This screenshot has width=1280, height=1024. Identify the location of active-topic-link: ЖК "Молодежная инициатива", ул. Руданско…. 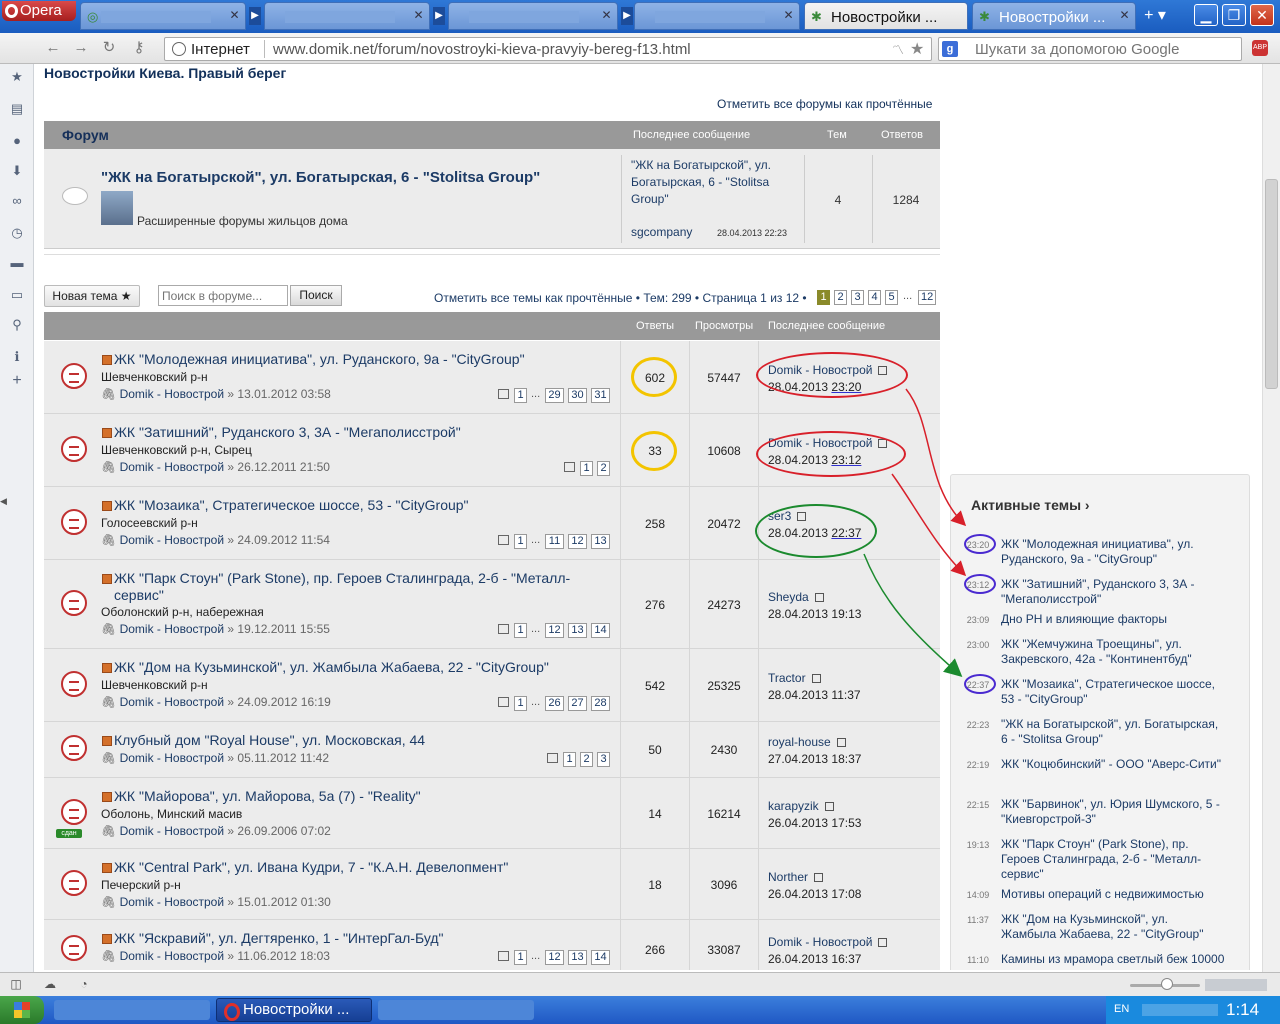
(1113, 552).